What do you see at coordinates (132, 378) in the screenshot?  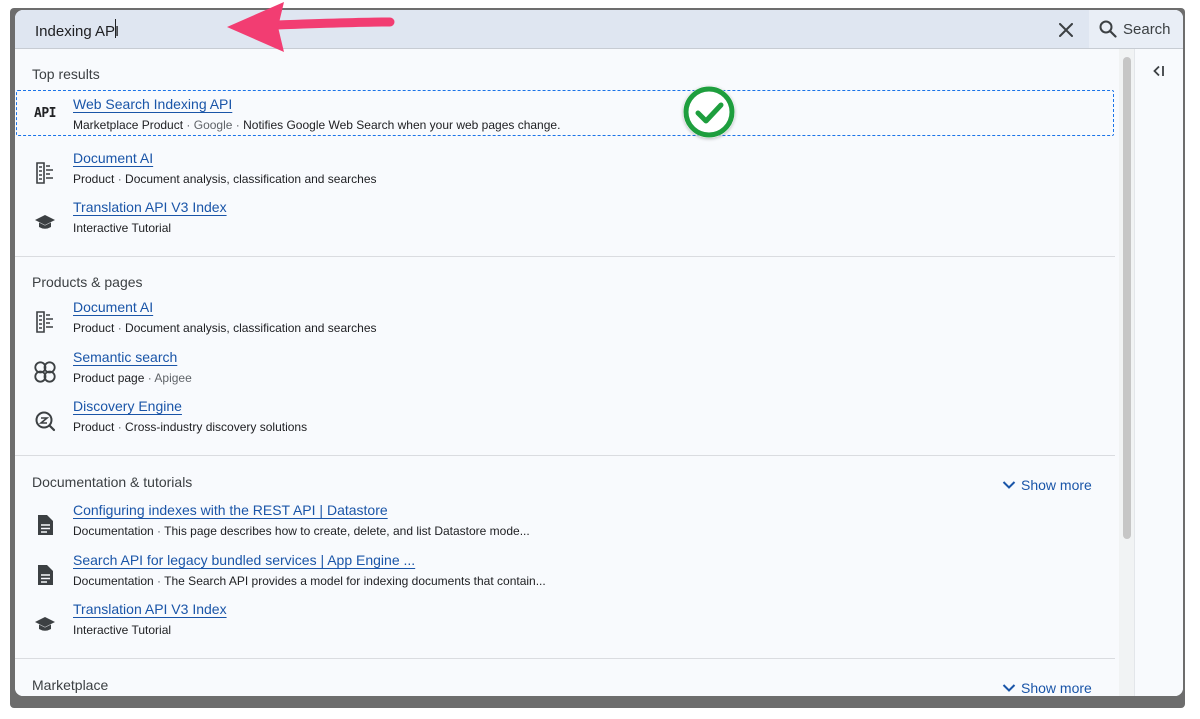 I see `result-description: Product page · Apigee` at bounding box center [132, 378].